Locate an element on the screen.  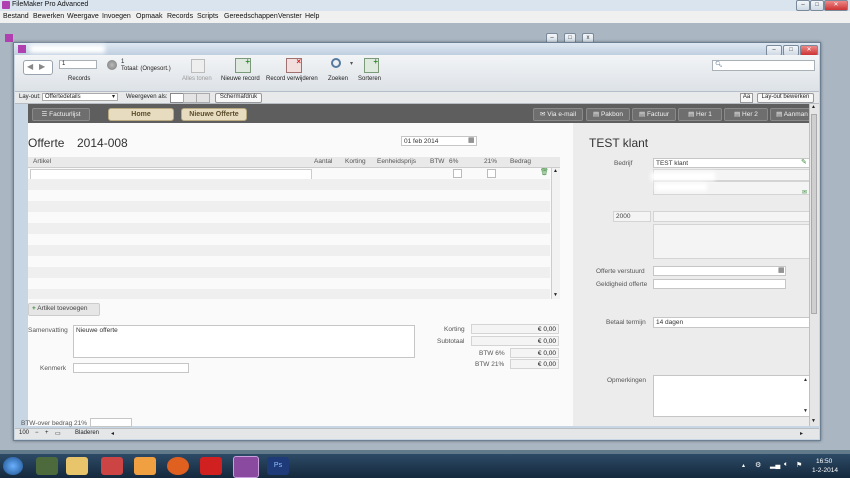
show-all-button: Alles tonen is located at coordinates (197, 79).